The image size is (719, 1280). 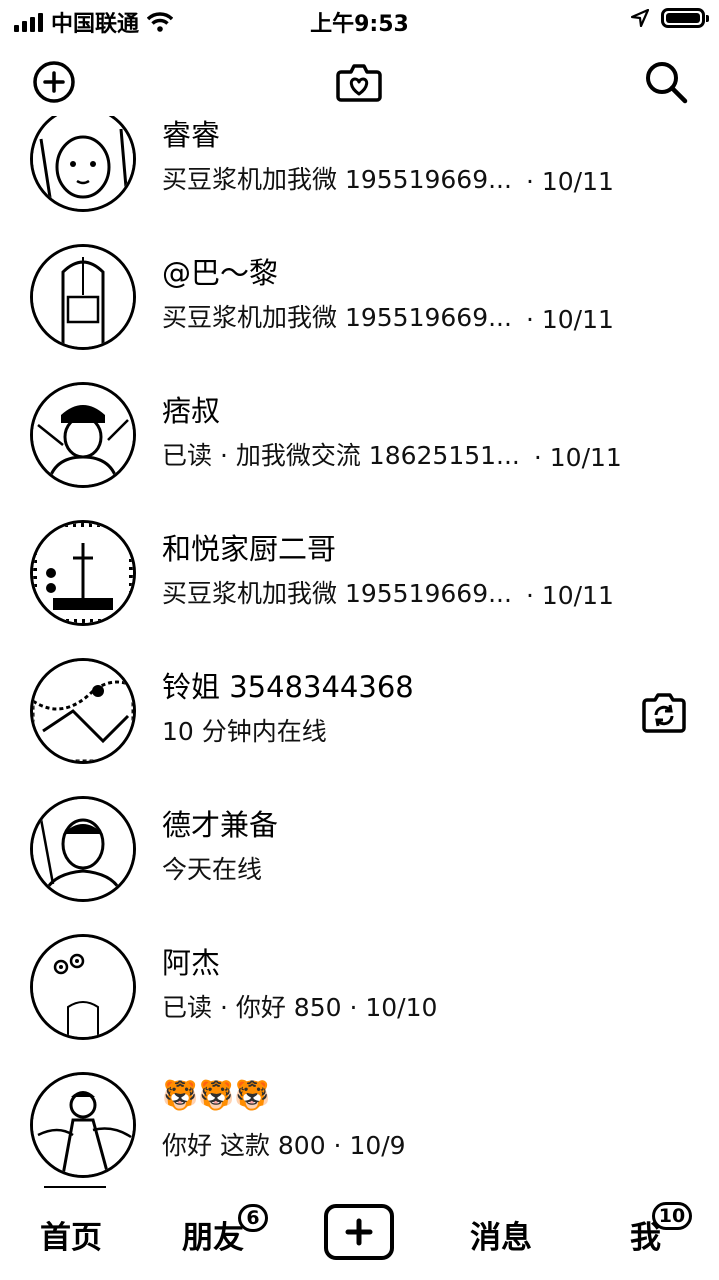 I want to click on status-right, so click(x=670, y=18).